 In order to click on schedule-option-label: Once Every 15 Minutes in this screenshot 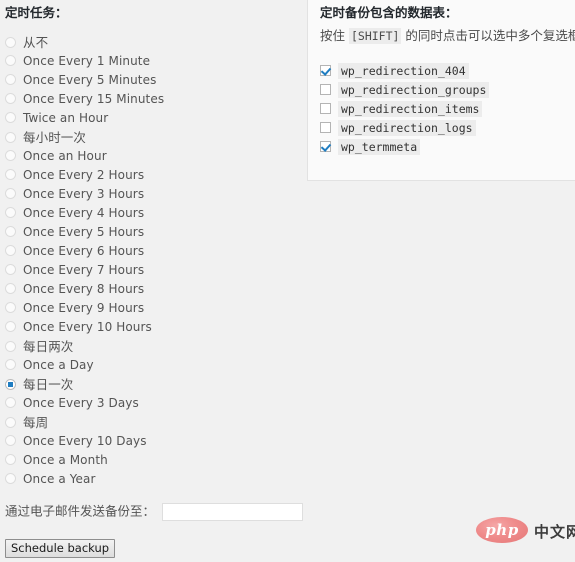, I will do `click(94, 99)`.